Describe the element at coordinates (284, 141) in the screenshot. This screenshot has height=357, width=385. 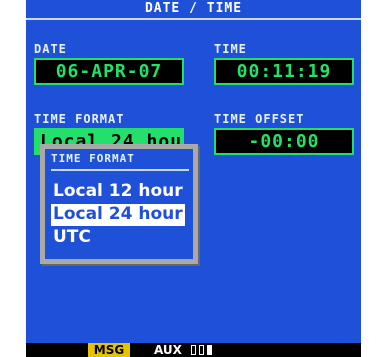
I see `time-offset-field: -00:00` at that location.